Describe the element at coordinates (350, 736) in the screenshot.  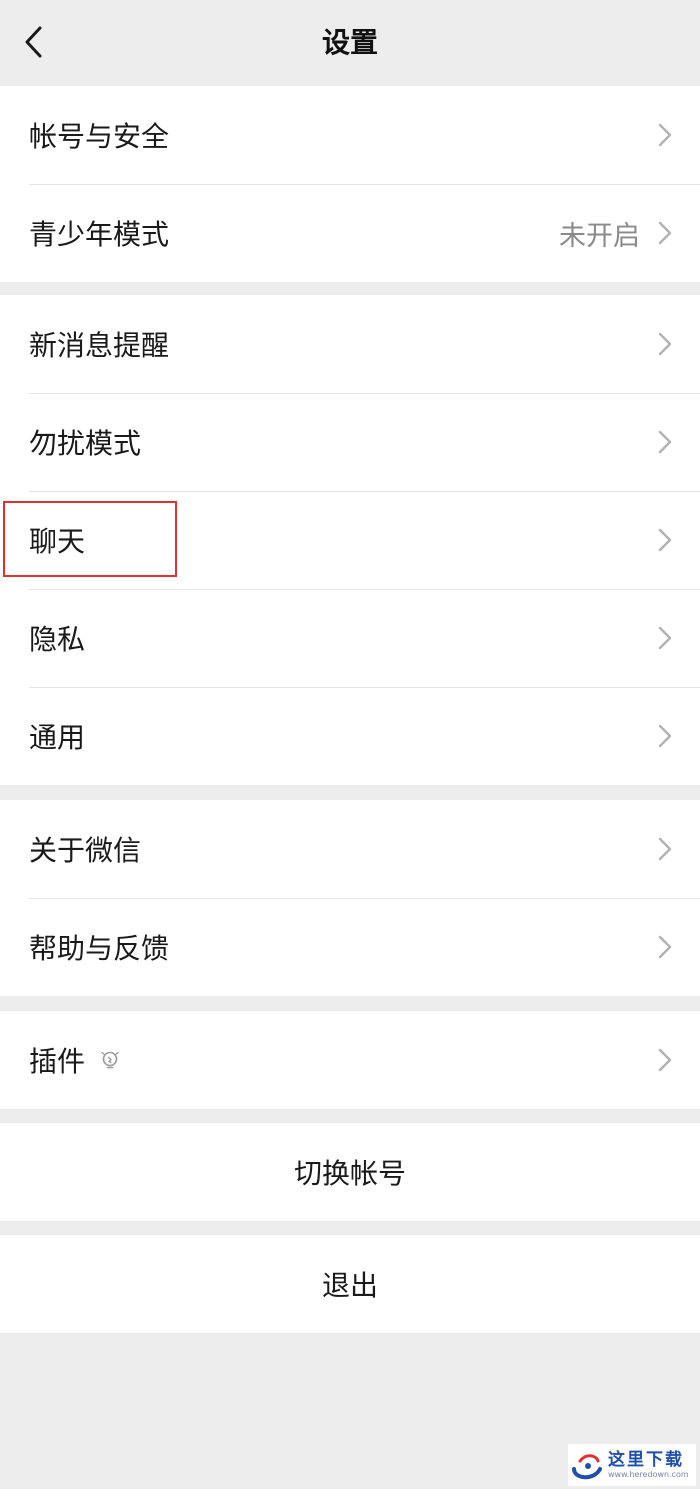
I see `row-general: 通用` at that location.